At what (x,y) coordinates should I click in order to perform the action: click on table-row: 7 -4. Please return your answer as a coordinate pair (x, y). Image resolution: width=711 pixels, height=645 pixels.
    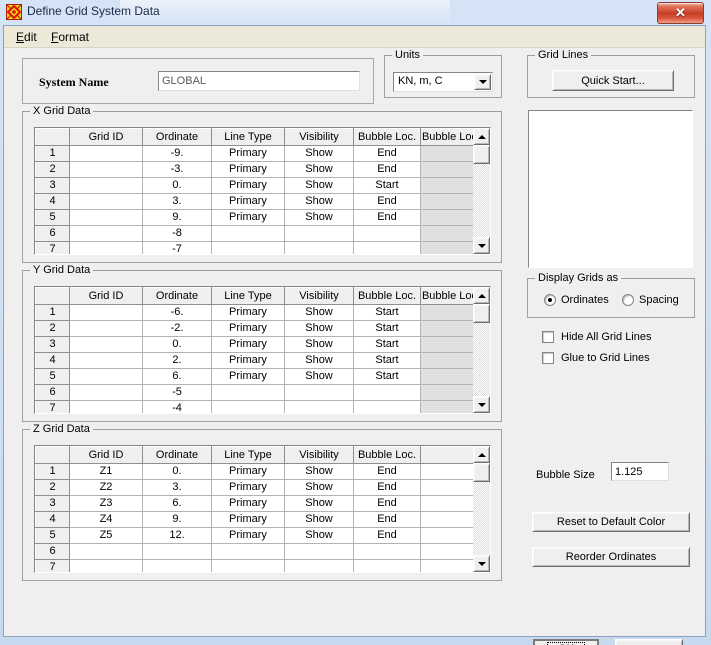
    Looking at the image, I should click on (258, 406).